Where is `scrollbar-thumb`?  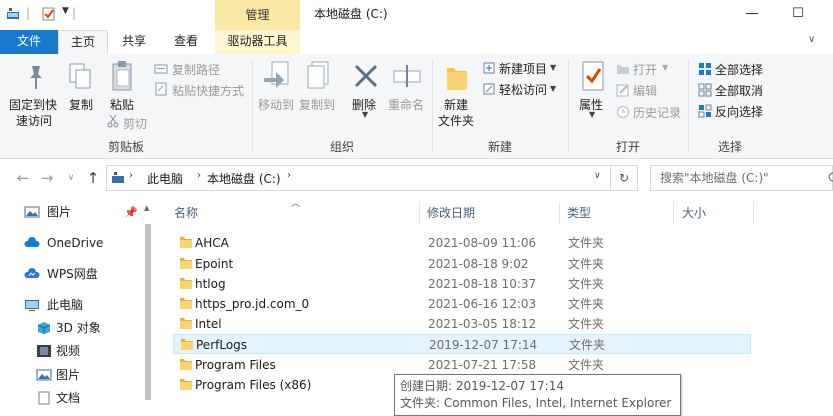
scrollbar-thumb is located at coordinates (148, 312).